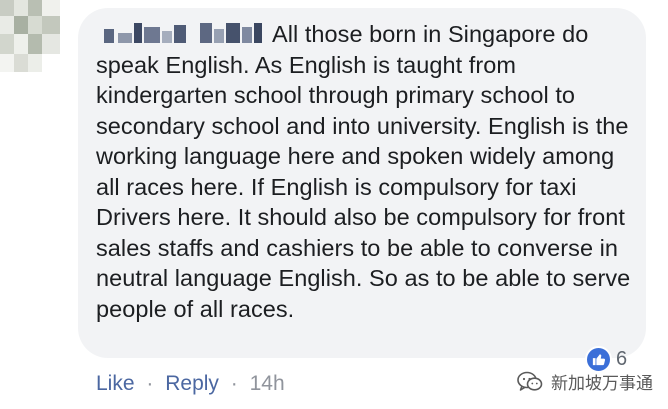  I want to click on reaction-count: 6, so click(622, 358).